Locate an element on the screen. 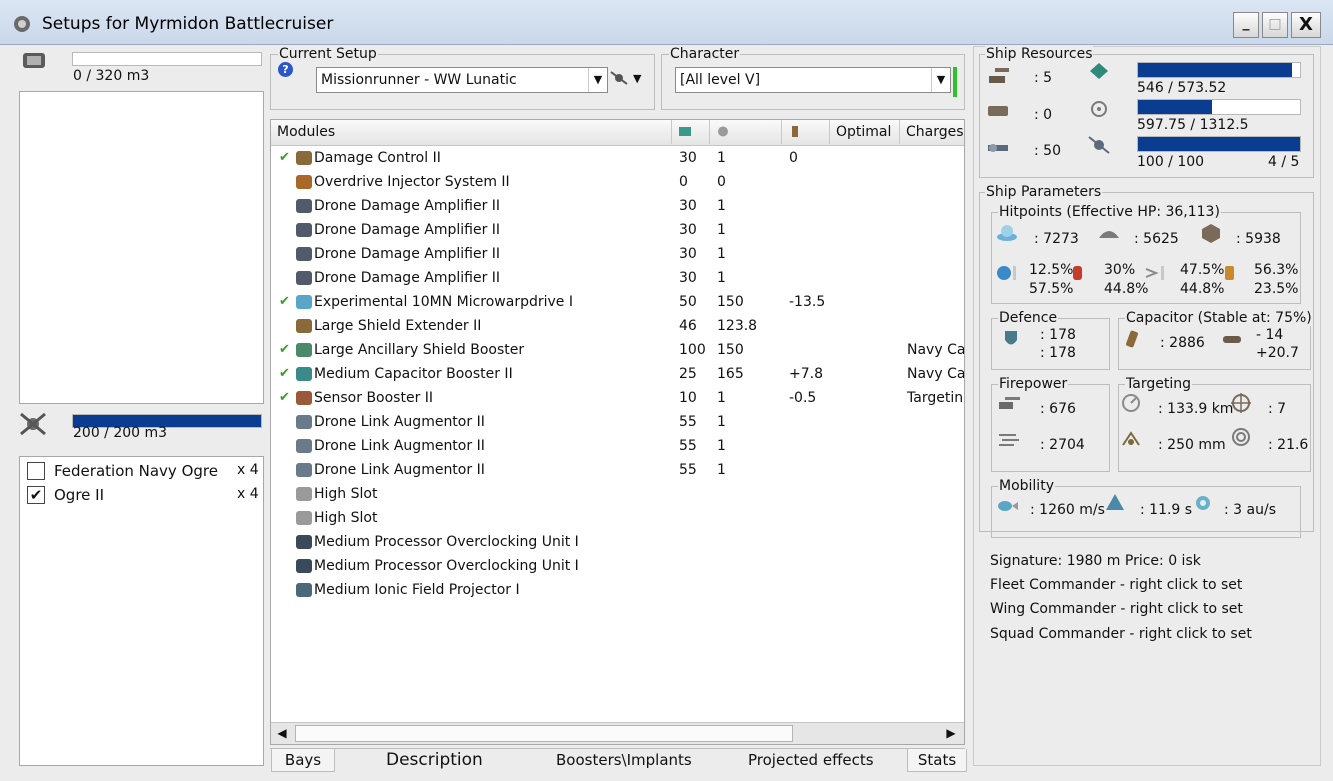  table-row: Medium Ionic Field Projector I is located at coordinates (617, 590).